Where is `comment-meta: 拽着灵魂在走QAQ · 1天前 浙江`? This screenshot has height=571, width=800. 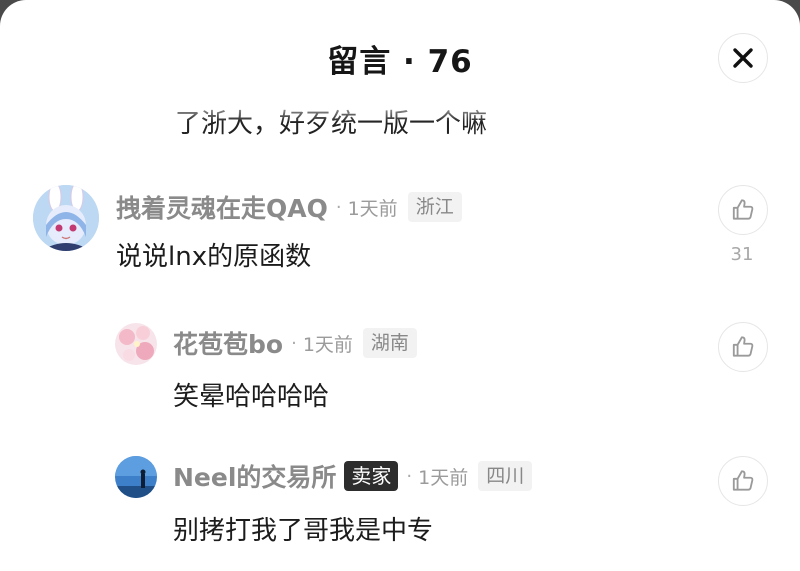
comment-meta: 拽着灵魂在走QAQ · 1天前 浙江 is located at coordinates (289, 207).